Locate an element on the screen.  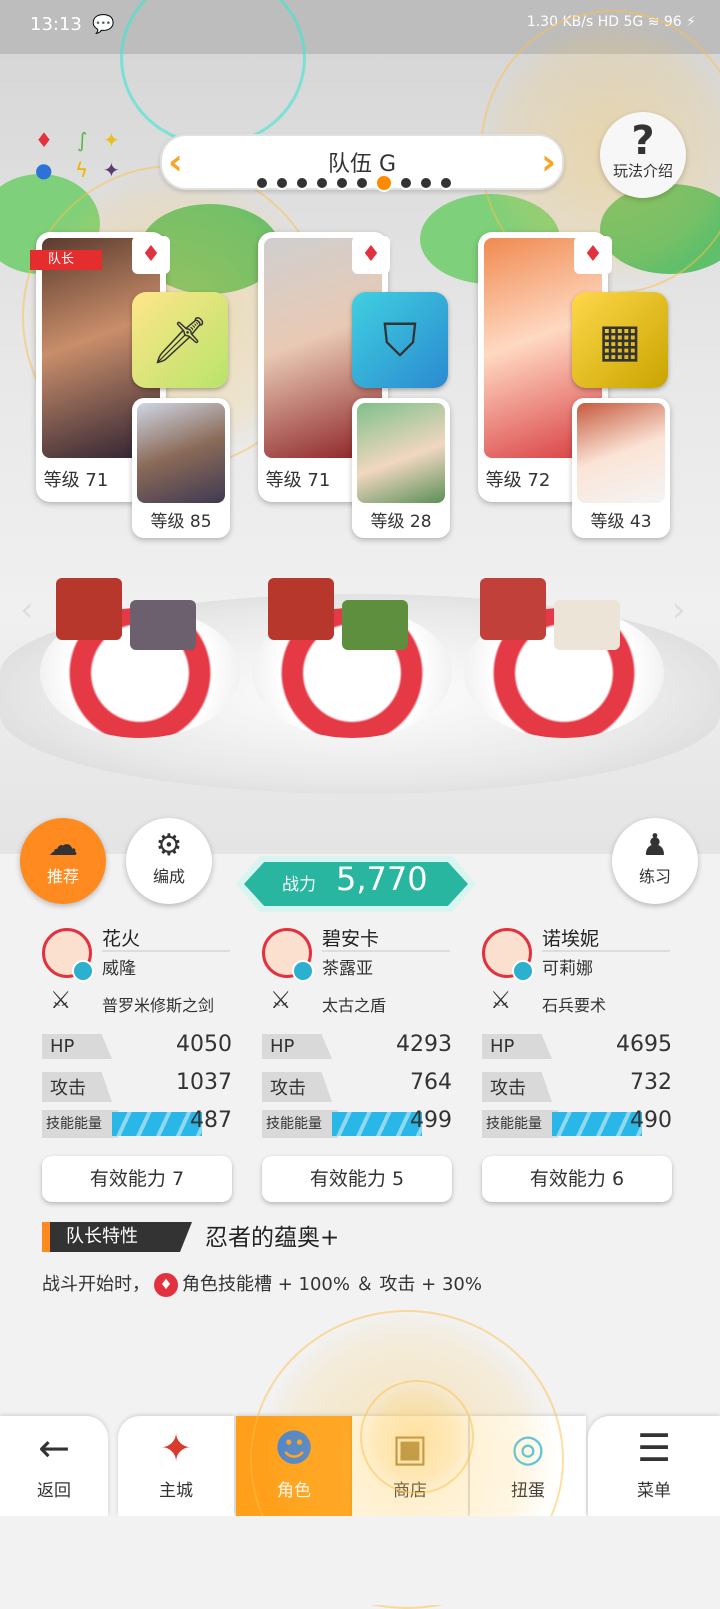
practice-button: ♟ 练习 is located at coordinates (655, 861).